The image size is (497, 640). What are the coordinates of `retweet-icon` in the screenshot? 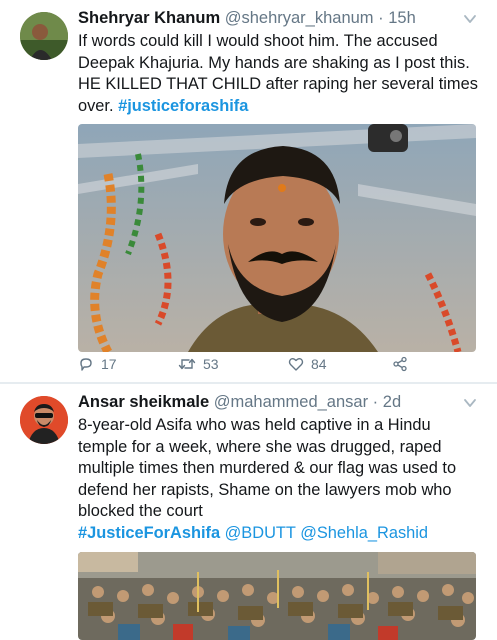 It's located at (187, 364).